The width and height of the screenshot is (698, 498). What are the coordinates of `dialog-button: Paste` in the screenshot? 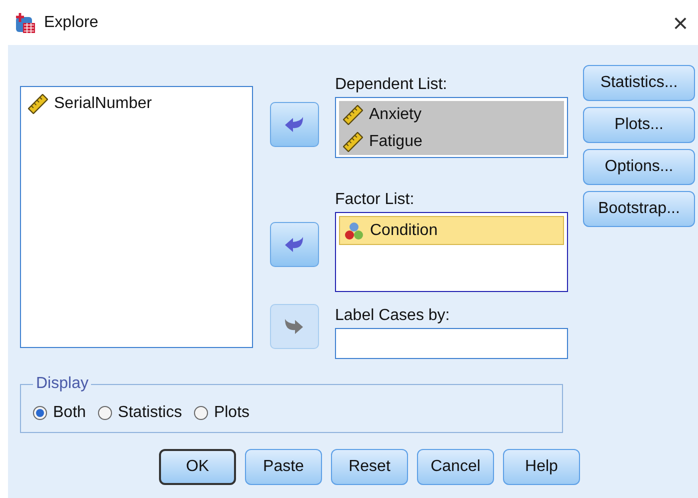 It's located at (283, 467).